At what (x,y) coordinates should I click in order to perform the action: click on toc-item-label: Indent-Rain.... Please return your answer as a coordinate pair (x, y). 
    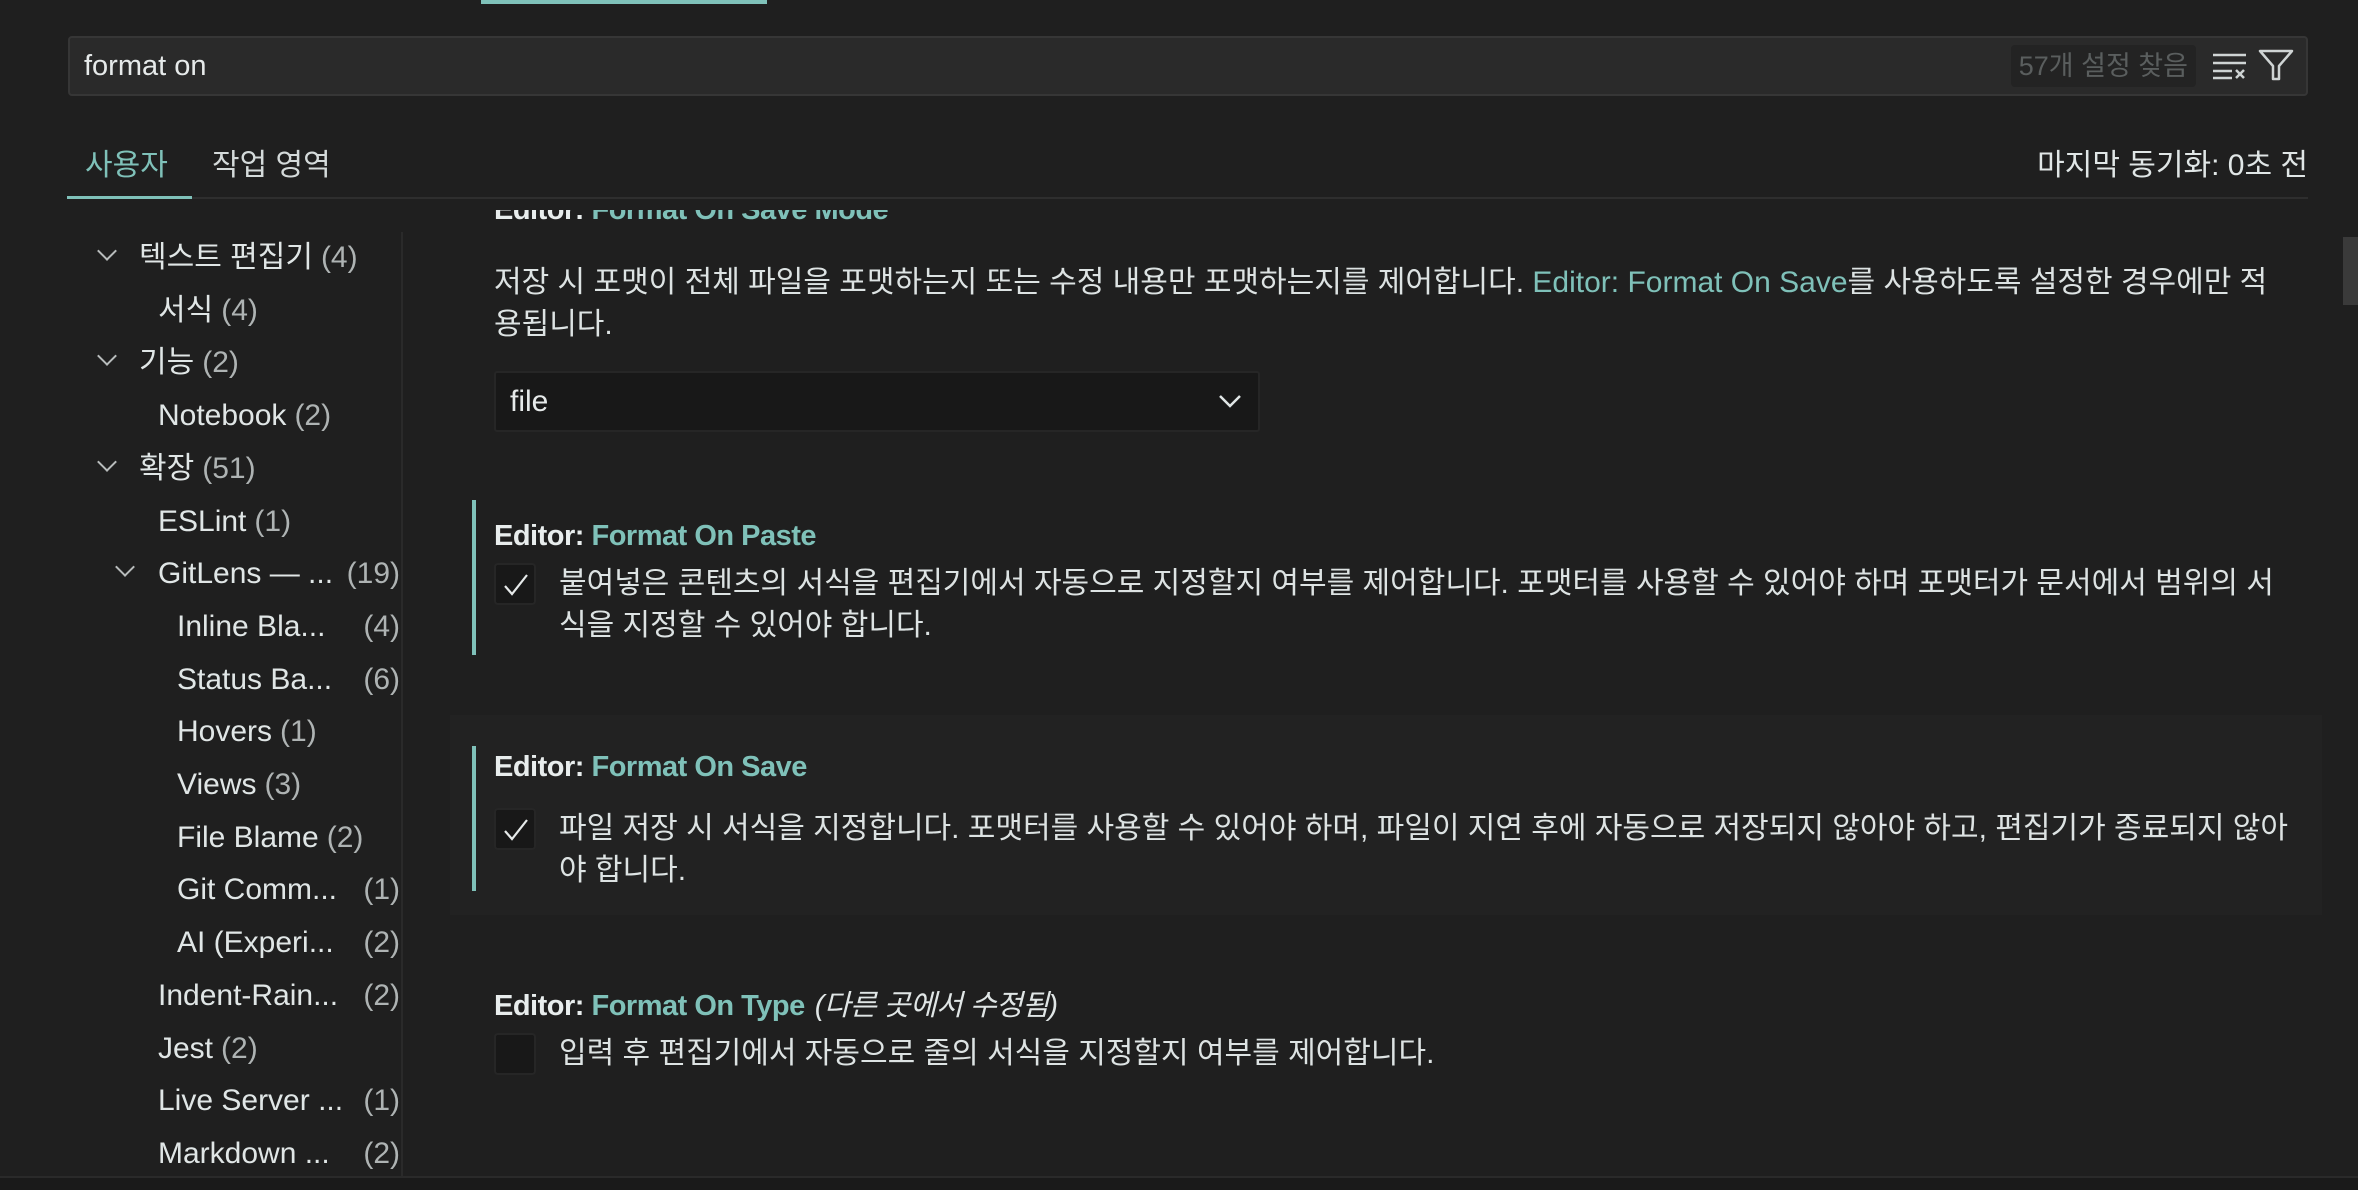
    Looking at the image, I should click on (248, 995).